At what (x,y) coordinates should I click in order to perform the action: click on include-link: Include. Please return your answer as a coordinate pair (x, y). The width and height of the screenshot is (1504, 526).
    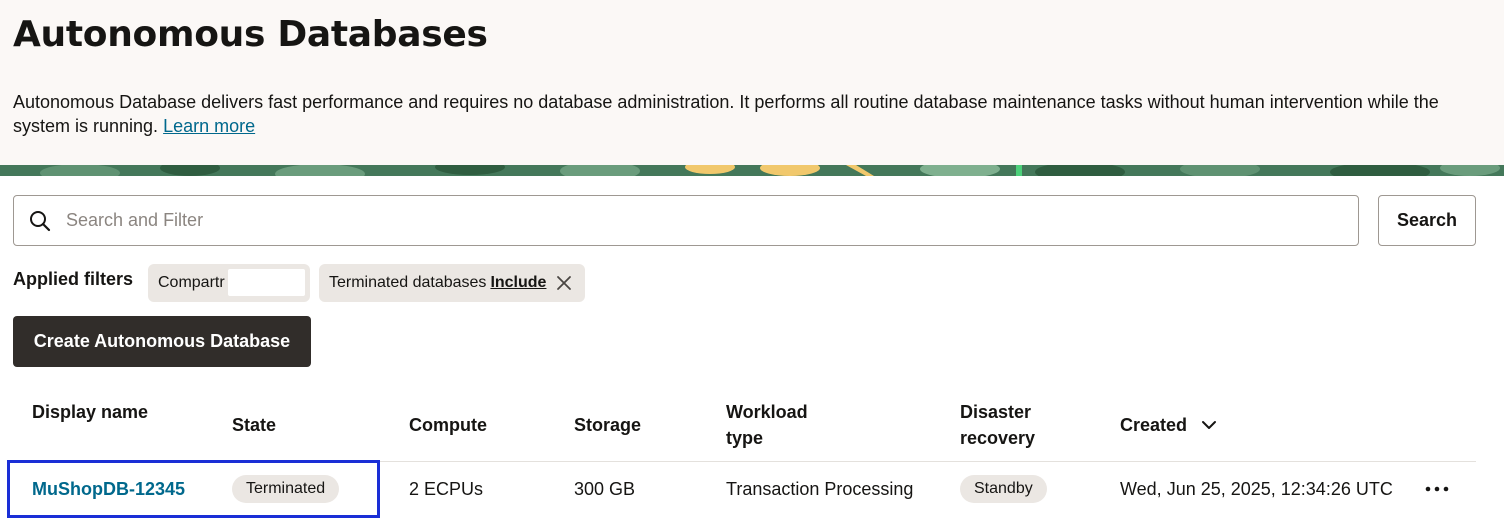
    Looking at the image, I should click on (518, 283).